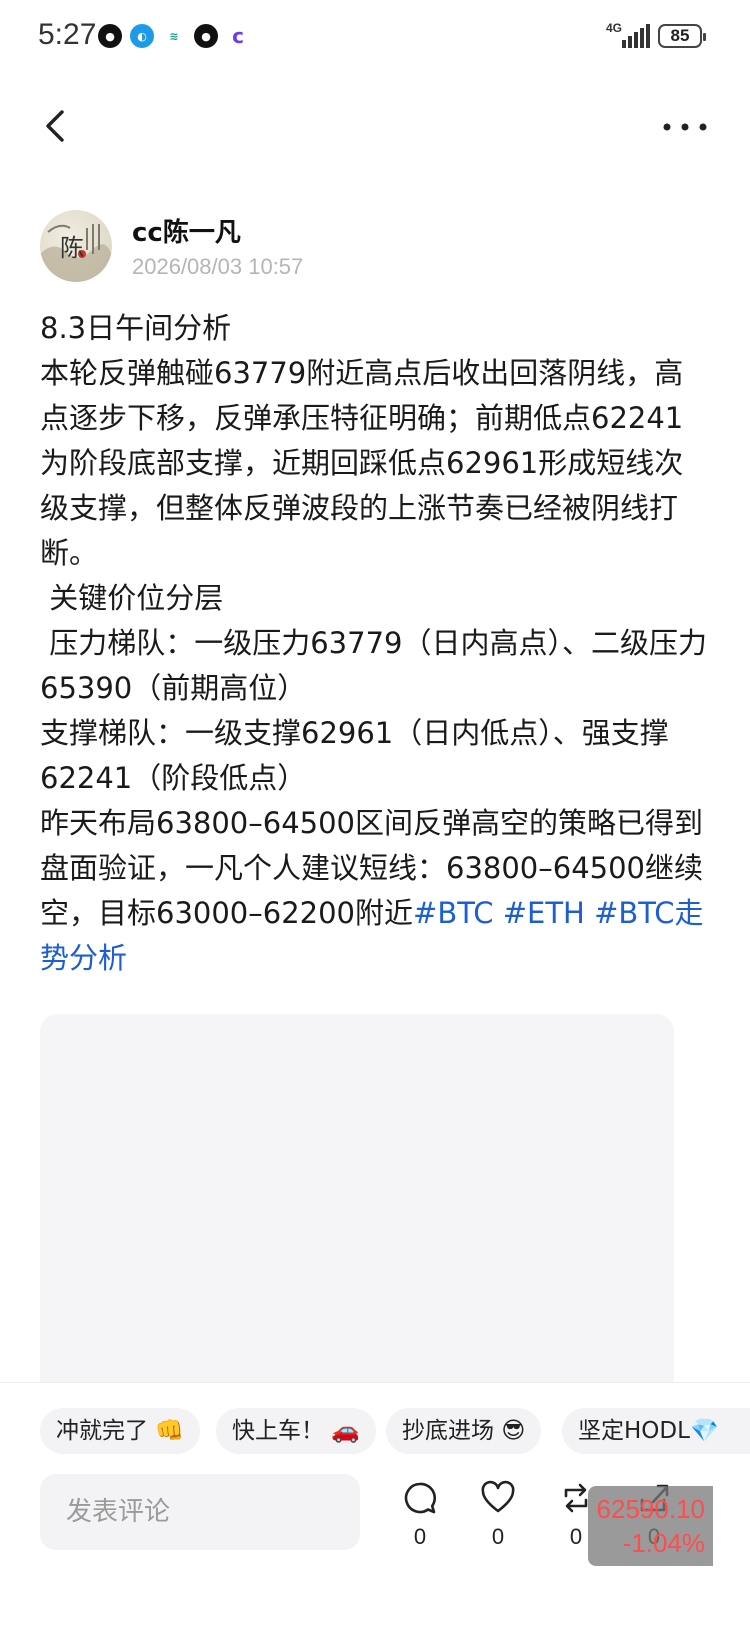  What do you see at coordinates (513, 1431) in the screenshot?
I see `sunglasses-icon: 😎` at bounding box center [513, 1431].